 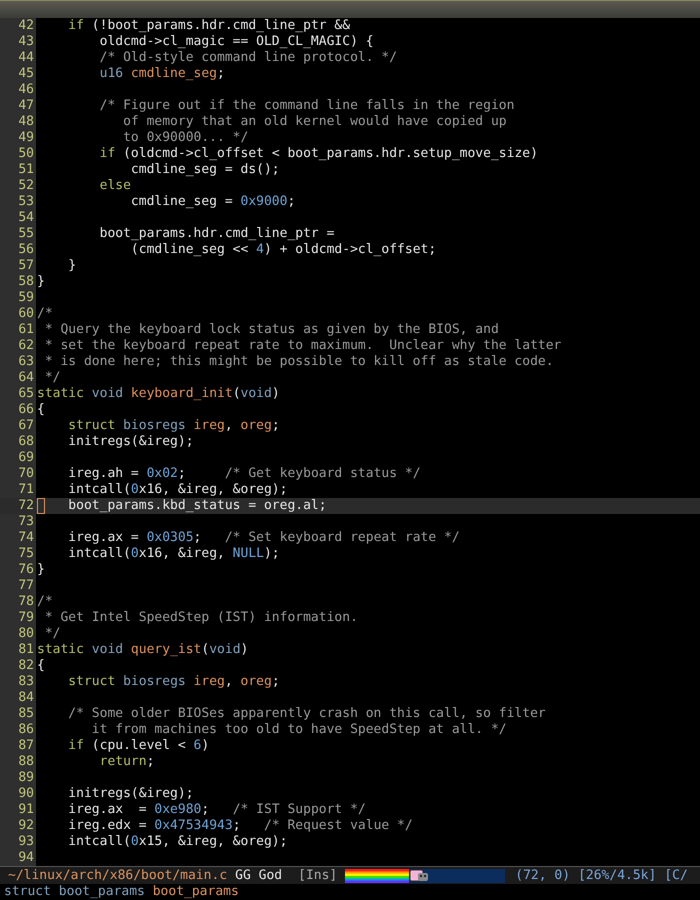 What do you see at coordinates (201, 617) in the screenshot?
I see `code-line: * Get Intel SpeedStep (IST) information.` at bounding box center [201, 617].